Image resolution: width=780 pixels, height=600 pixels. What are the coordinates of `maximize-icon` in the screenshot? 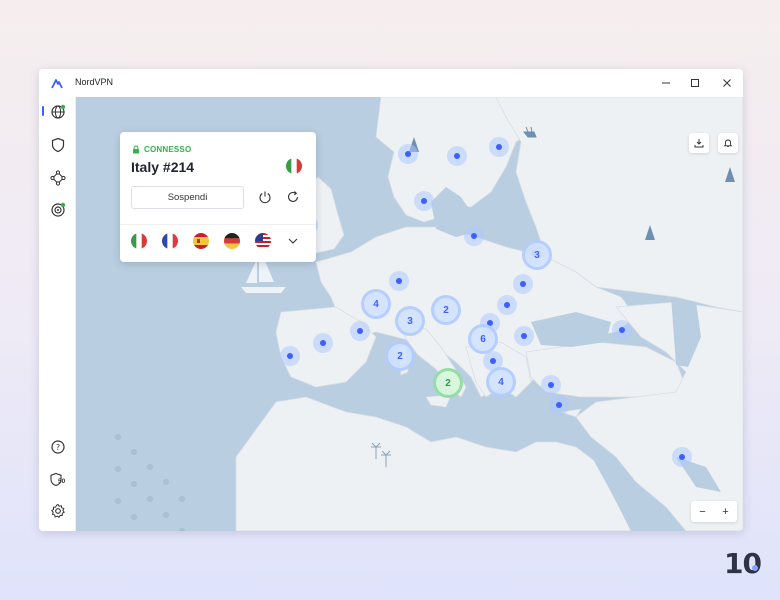 It's located at (695, 83).